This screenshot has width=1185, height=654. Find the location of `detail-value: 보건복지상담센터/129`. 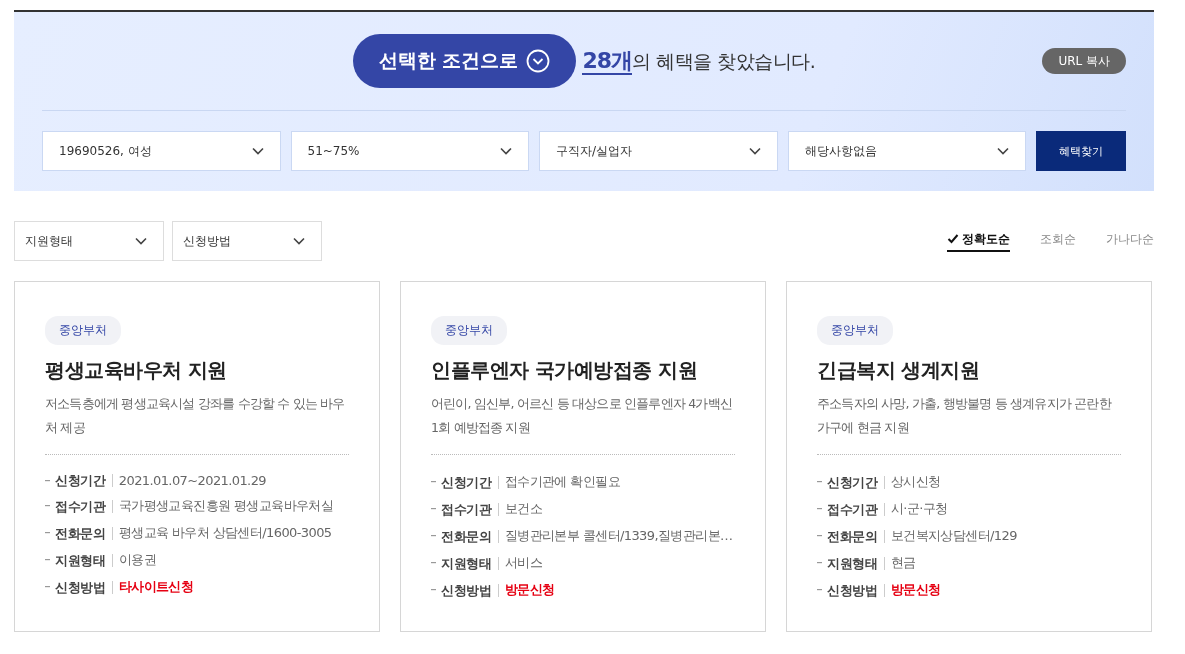

detail-value: 보건복지상담센터/129 is located at coordinates (953, 536).